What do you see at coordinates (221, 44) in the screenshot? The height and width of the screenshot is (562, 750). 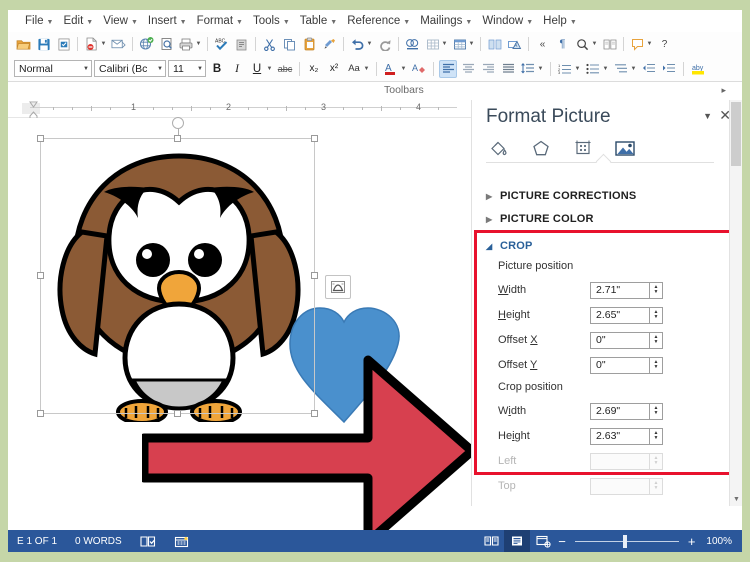 I see `spelling-check-icon: ABC` at bounding box center [221, 44].